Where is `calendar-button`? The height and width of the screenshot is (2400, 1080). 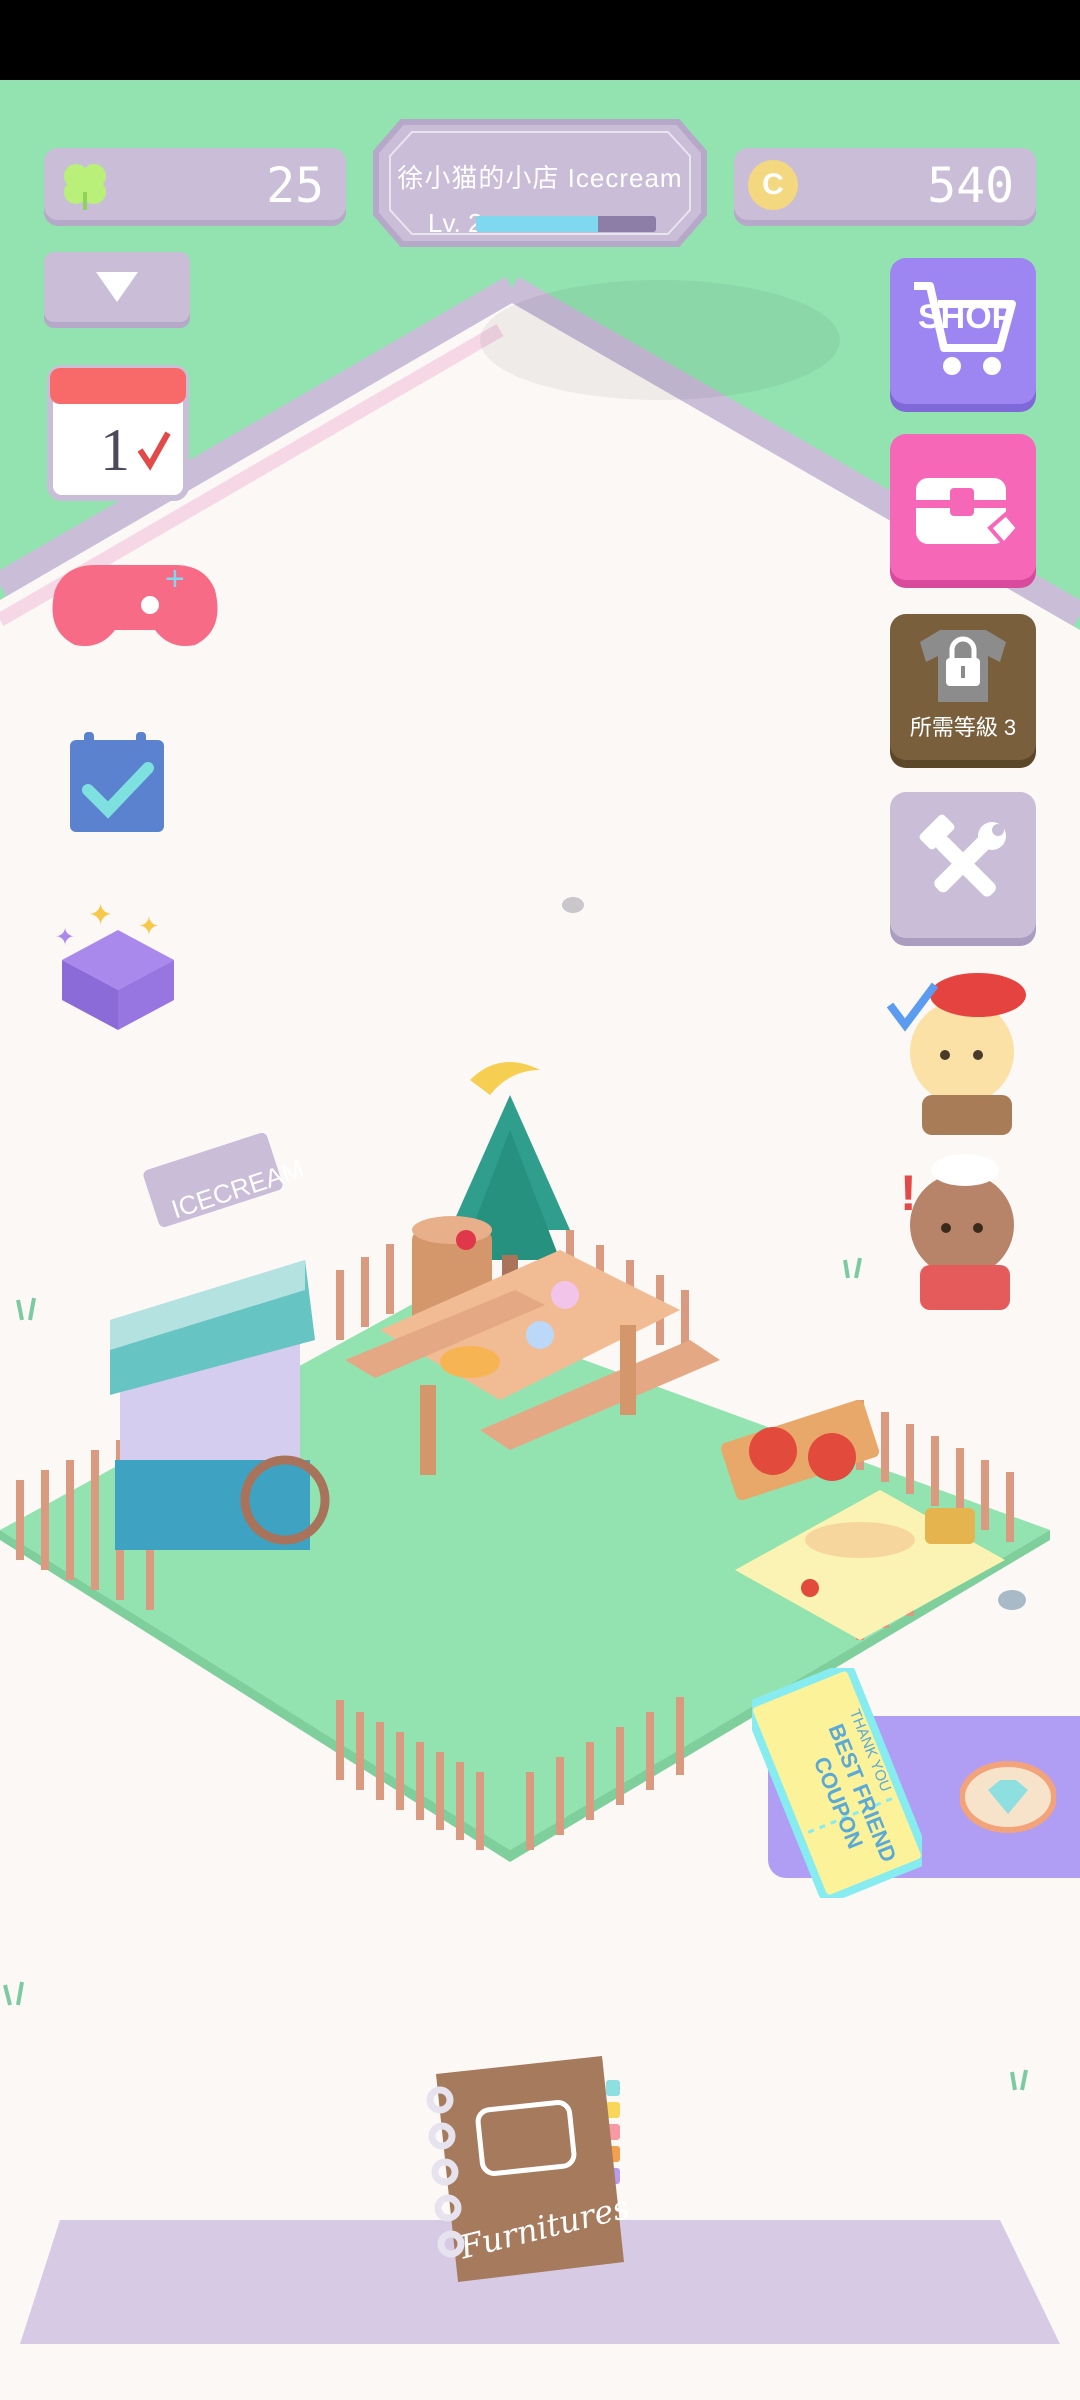 calendar-button is located at coordinates (119, 432).